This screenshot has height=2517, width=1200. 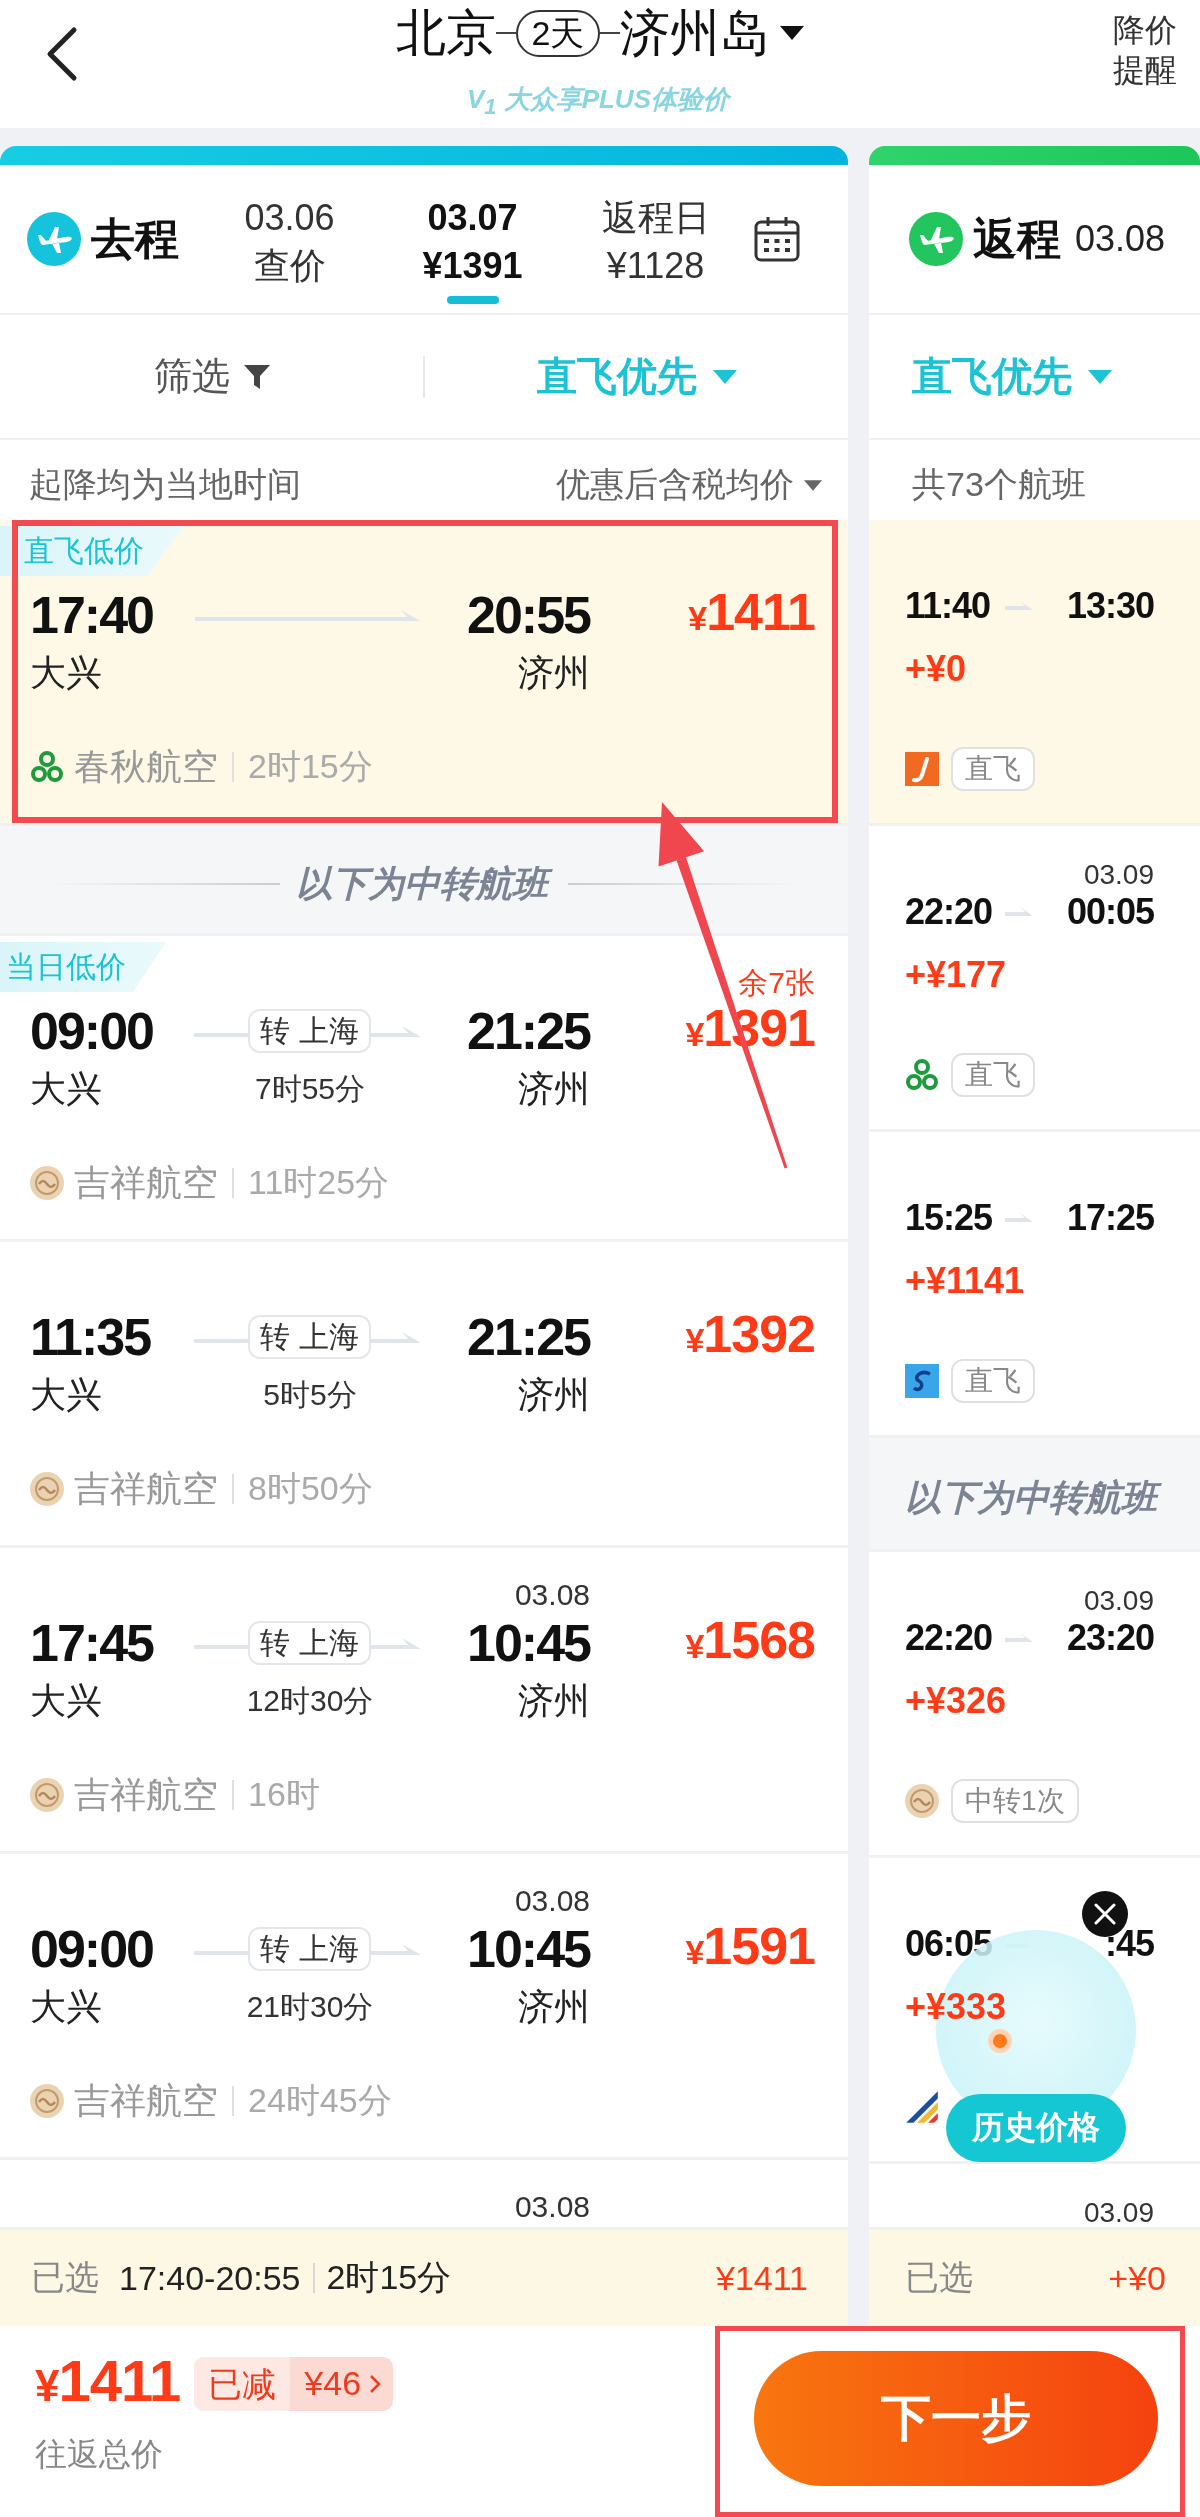 What do you see at coordinates (1034, 1705) in the screenshot?
I see `flight-card: 03.09 22:20 23:20 +¥326 中转1次` at bounding box center [1034, 1705].